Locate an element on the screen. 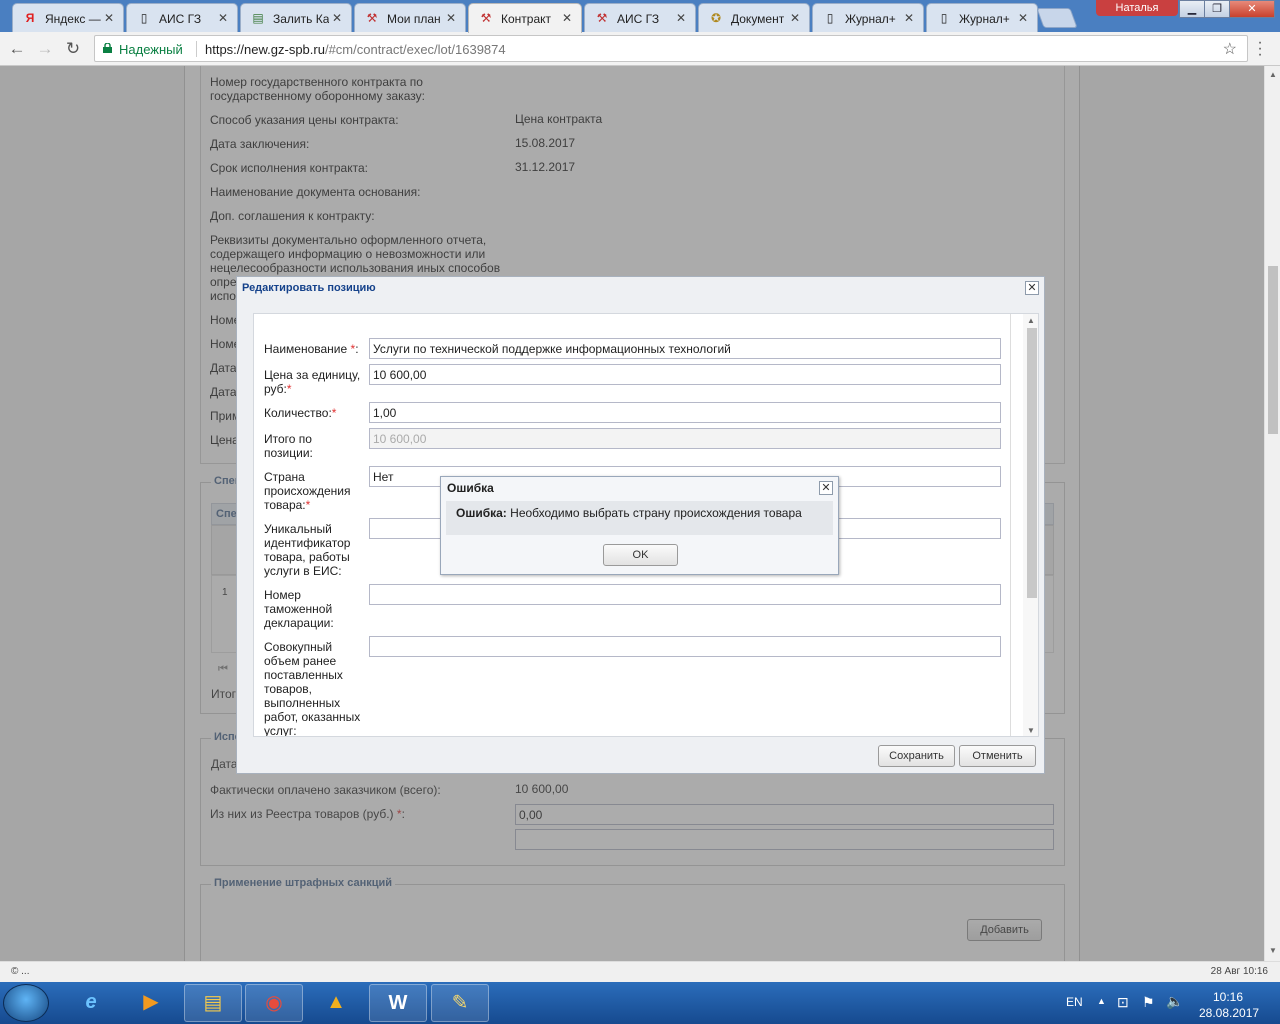 The height and width of the screenshot is (1024, 1280). divider is located at coordinates (196, 49).